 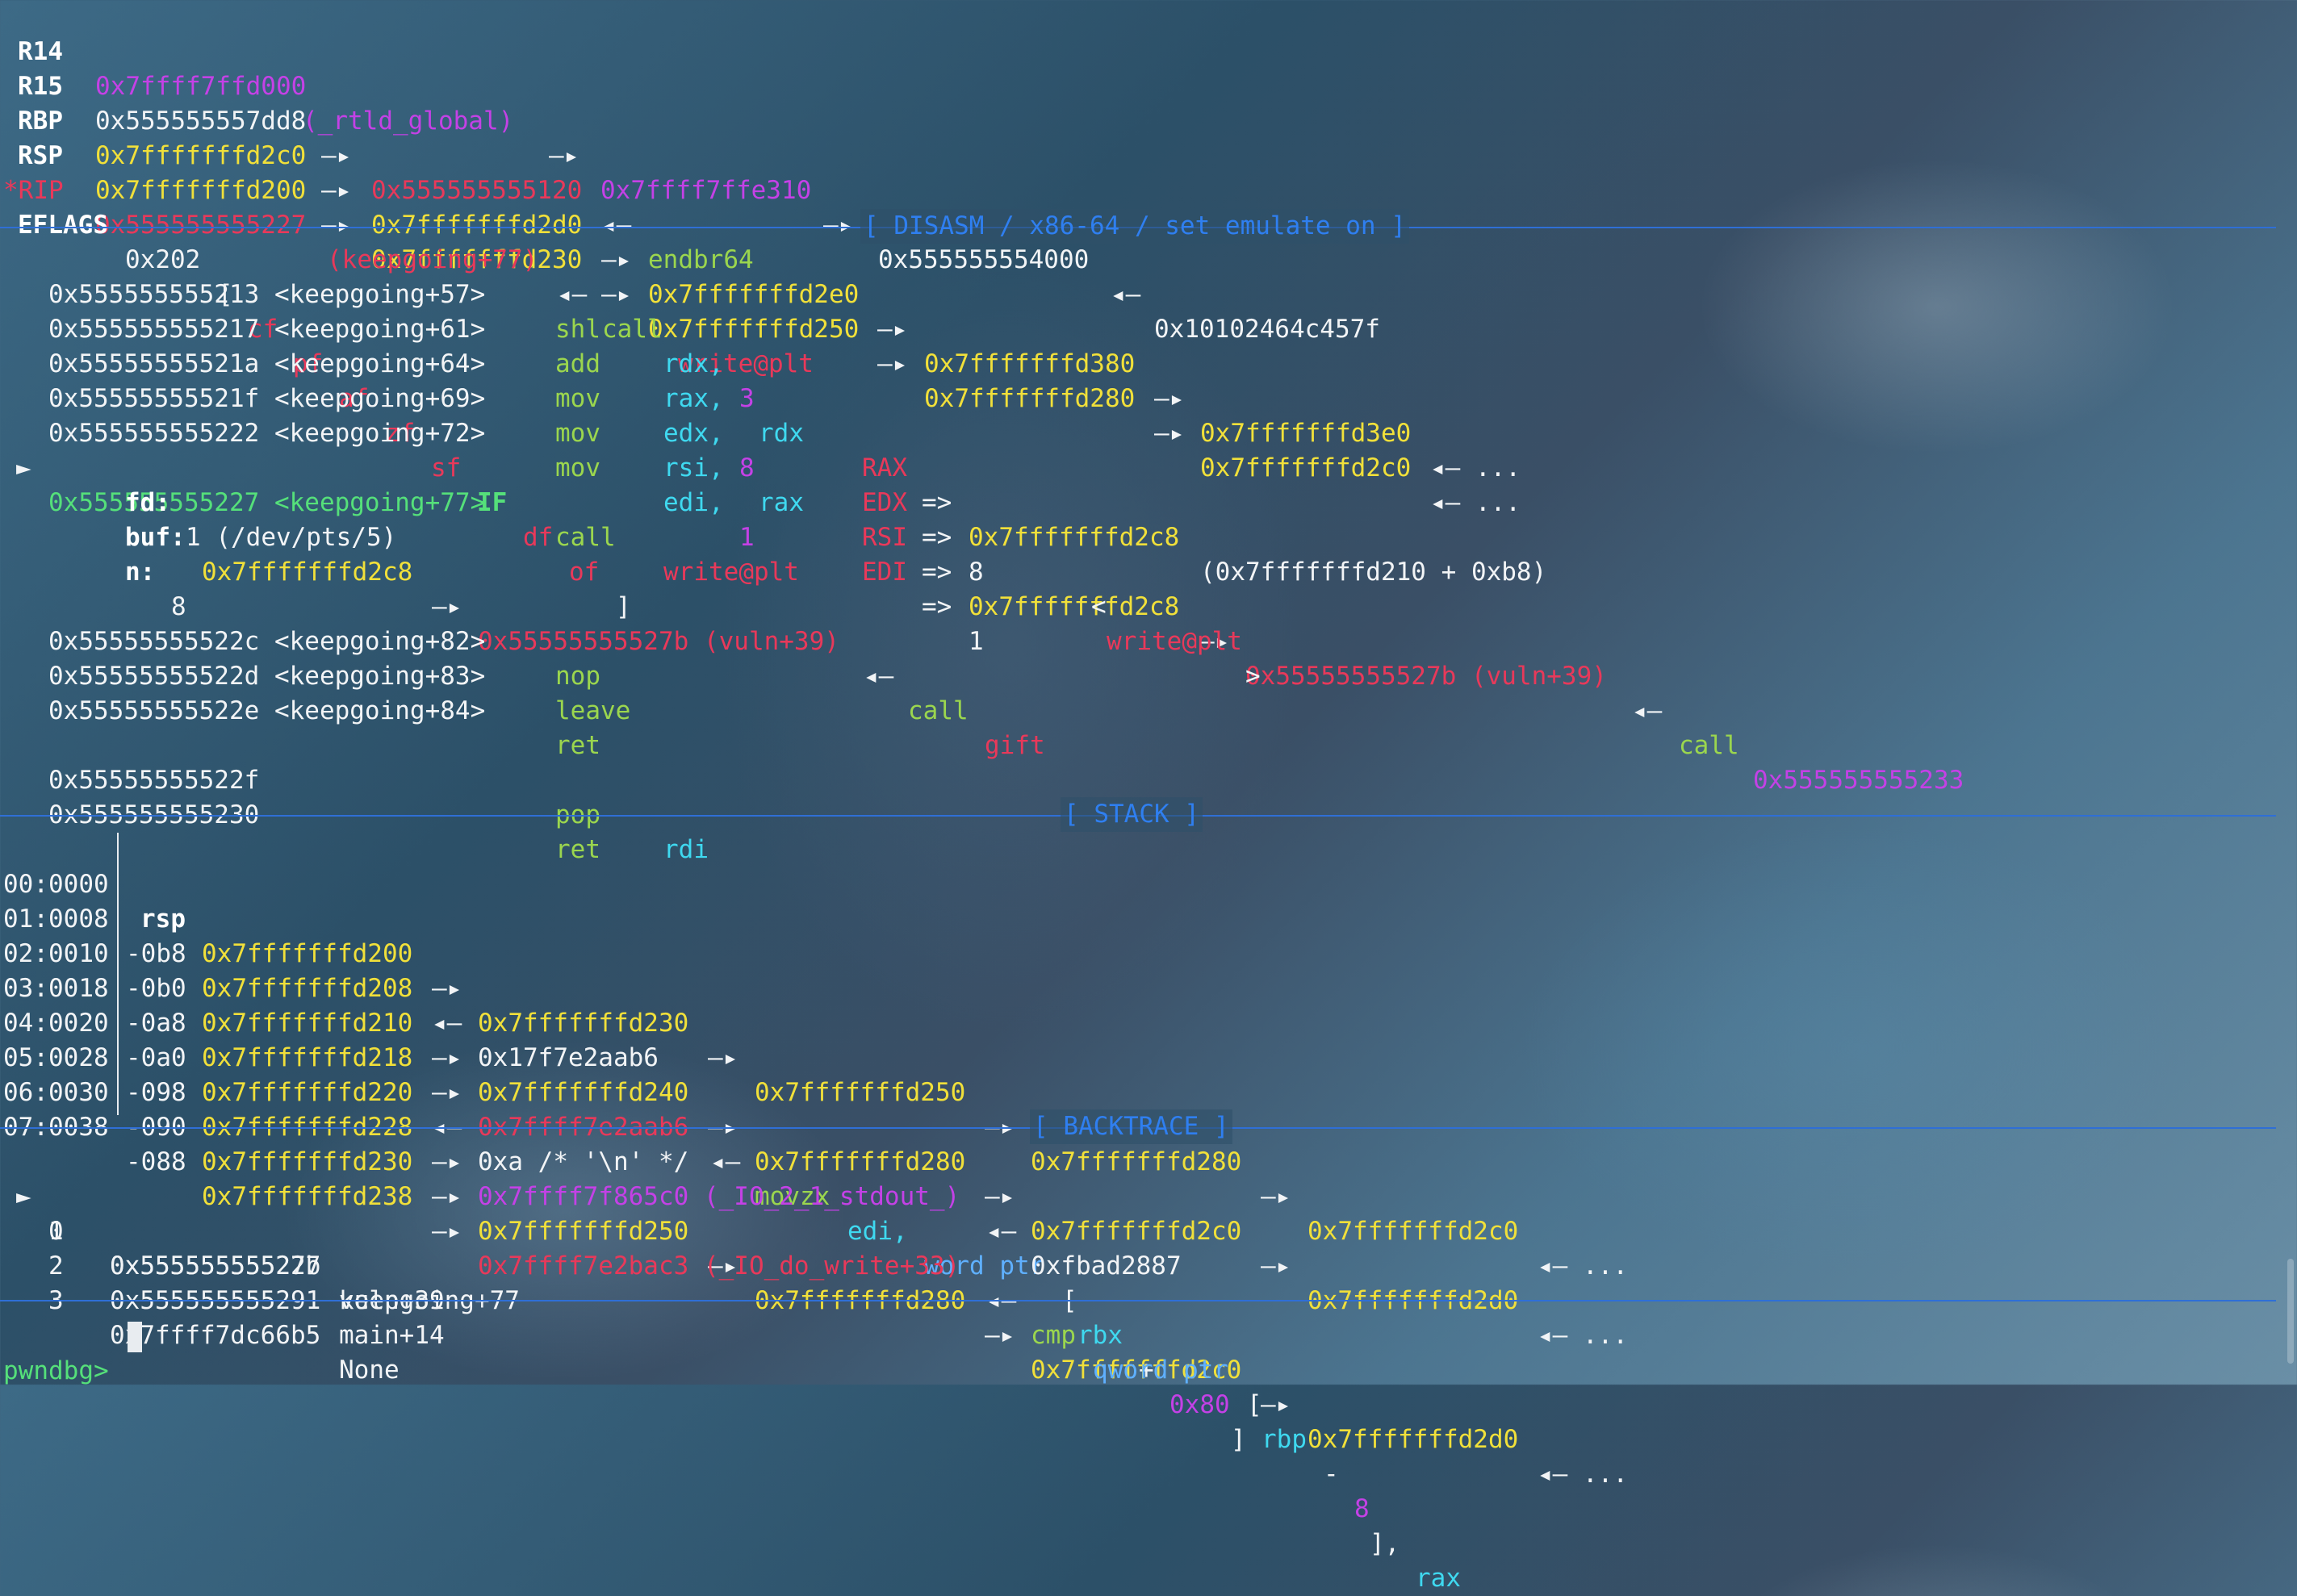 What do you see at coordinates (1138, 1301) in the screenshot?
I see `separator-line` at bounding box center [1138, 1301].